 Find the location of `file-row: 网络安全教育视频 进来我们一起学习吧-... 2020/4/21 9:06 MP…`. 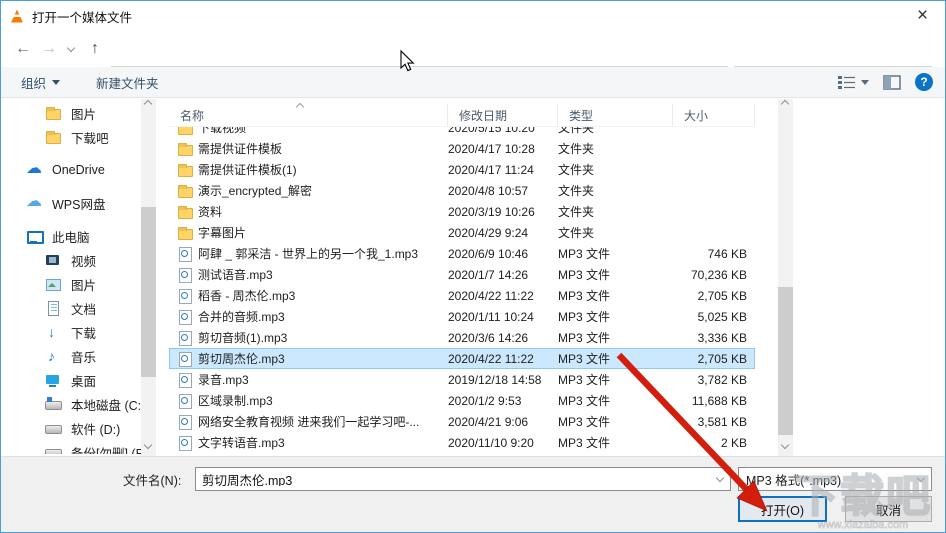

file-row: 网络安全教育视频 进来我们一起学习吧-... 2020/4/21 9:06 MP… is located at coordinates (462, 421).